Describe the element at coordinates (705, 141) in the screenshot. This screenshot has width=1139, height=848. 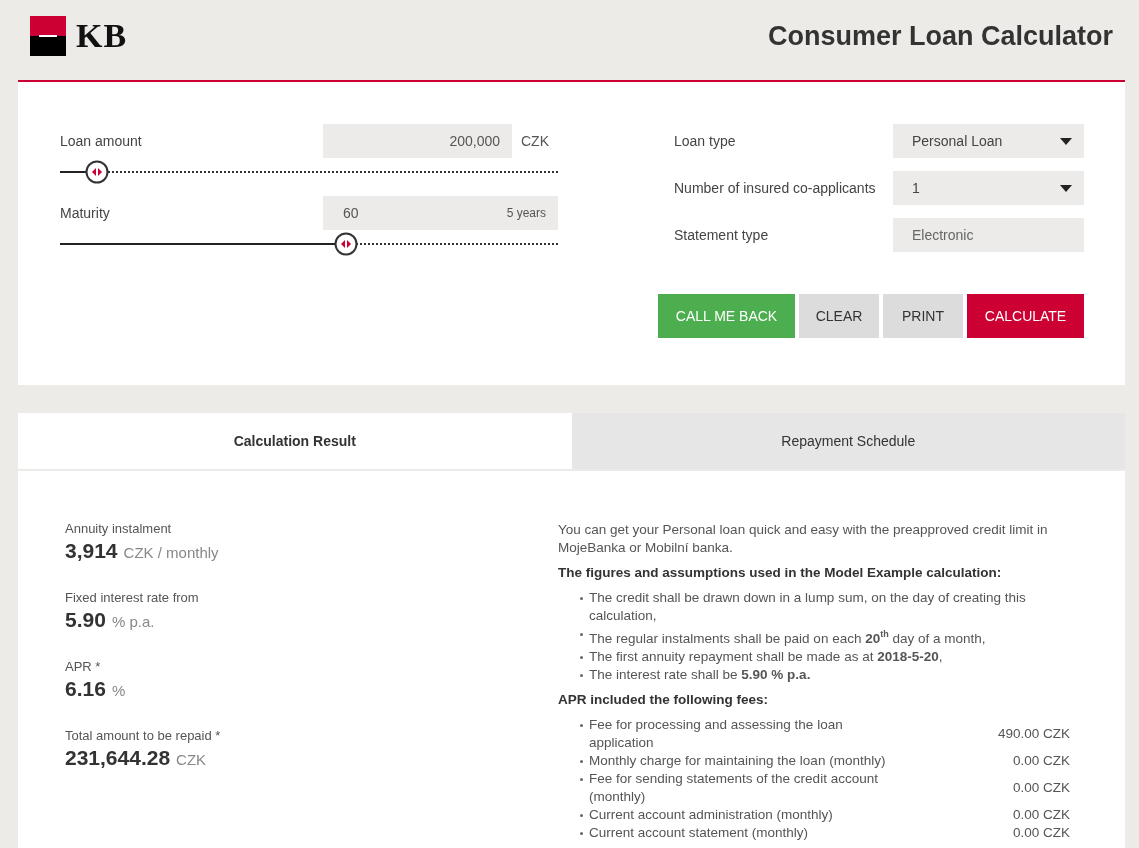
I see `field-label: Loan type` at that location.